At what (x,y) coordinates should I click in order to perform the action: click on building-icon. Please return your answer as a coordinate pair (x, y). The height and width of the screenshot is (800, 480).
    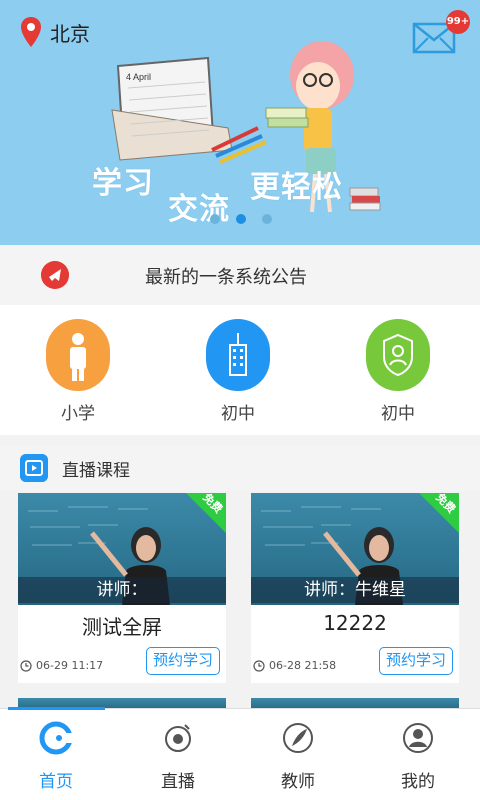
    Looking at the image, I should click on (238, 354).